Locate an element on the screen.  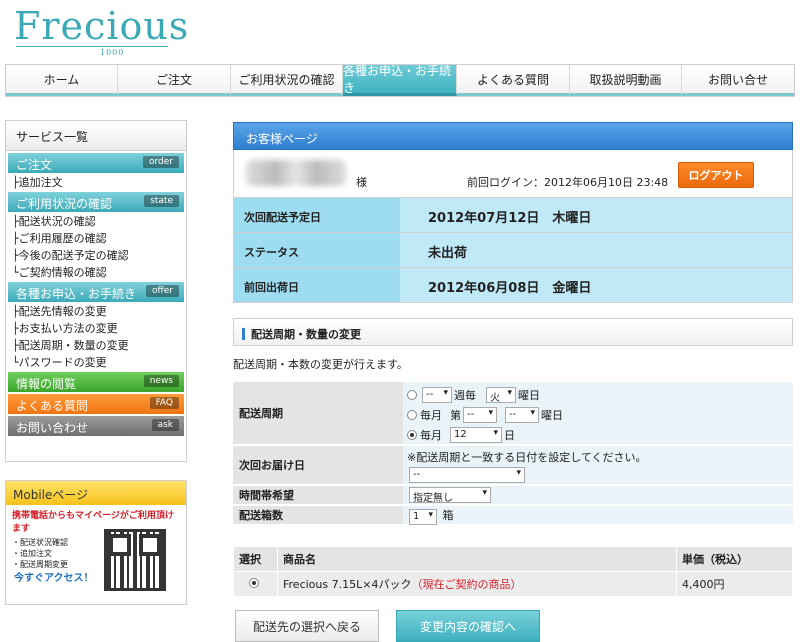
product-radio is located at coordinates (254, 582).